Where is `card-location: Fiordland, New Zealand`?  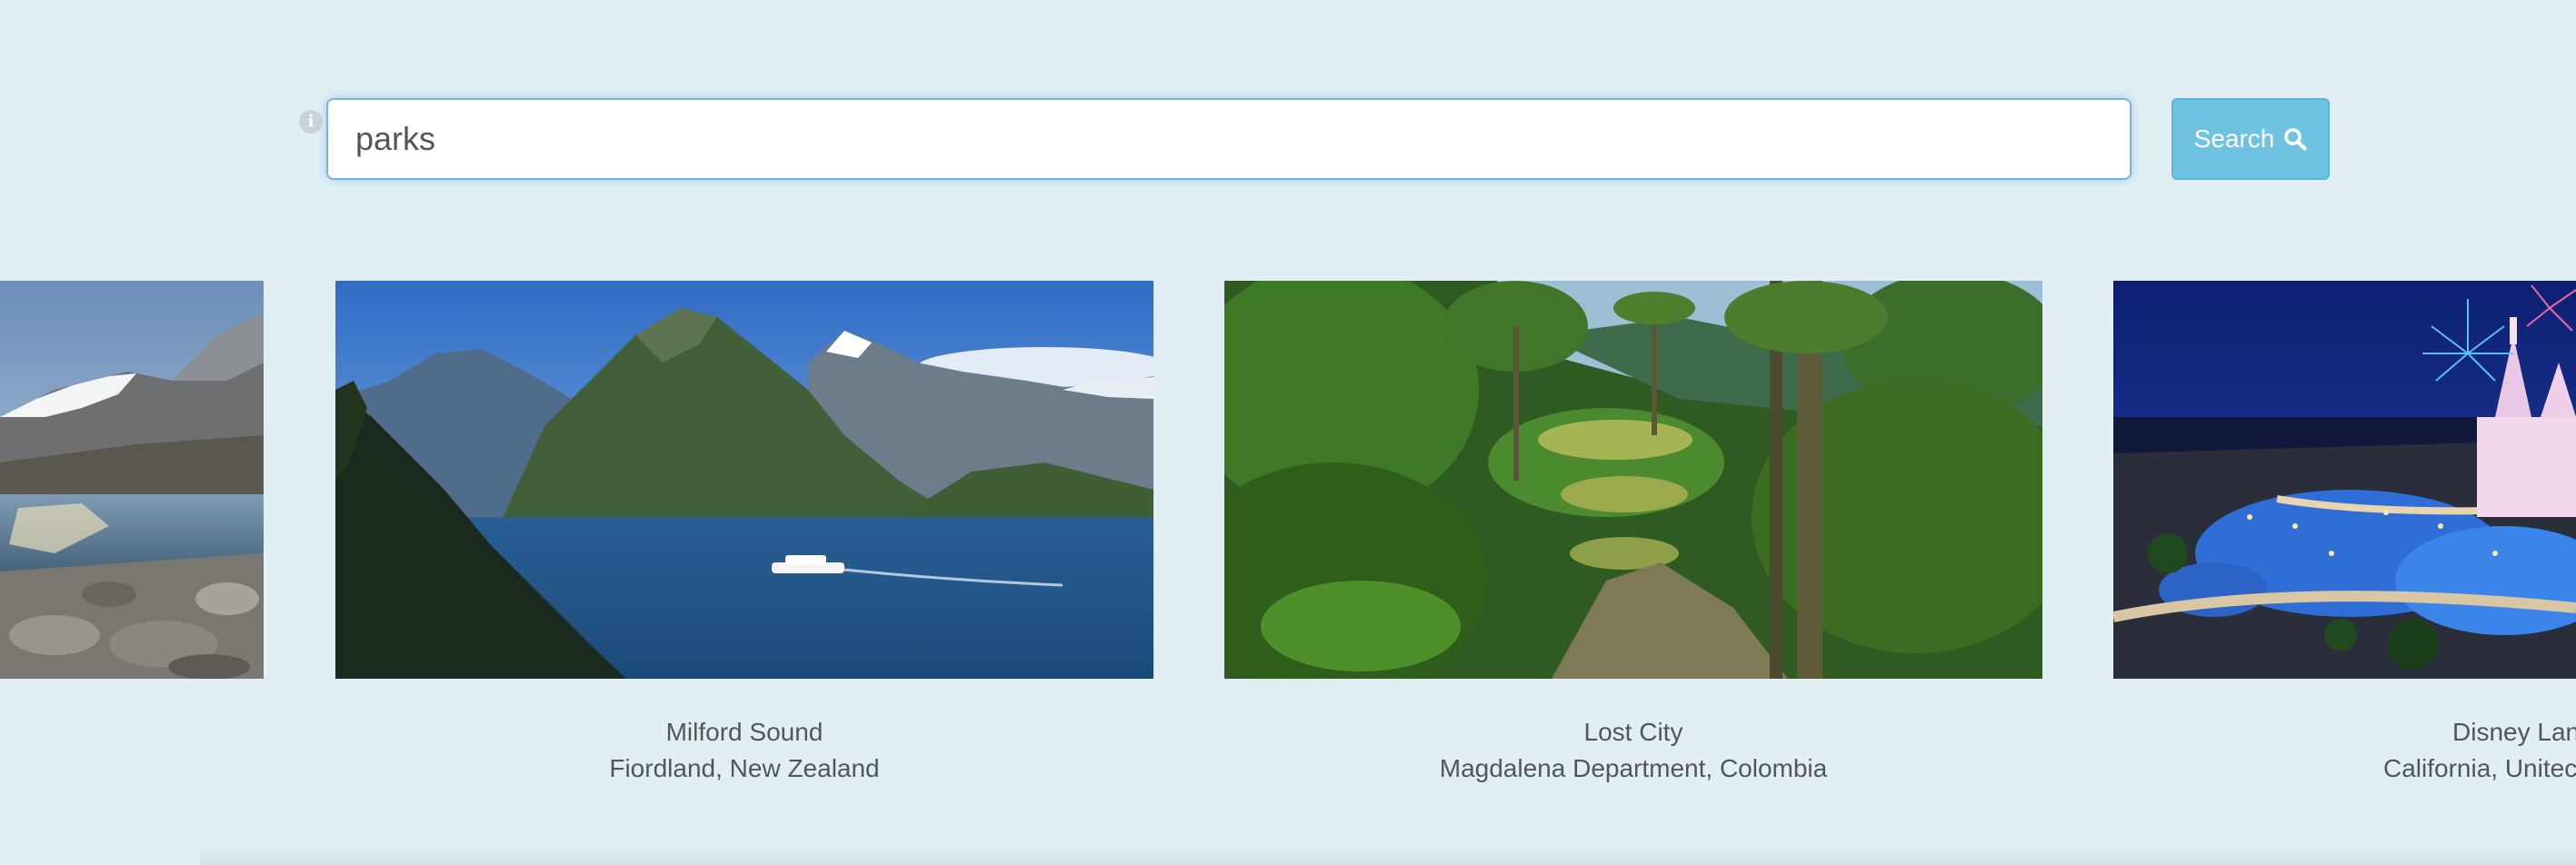 card-location: Fiordland, New Zealand is located at coordinates (744, 768).